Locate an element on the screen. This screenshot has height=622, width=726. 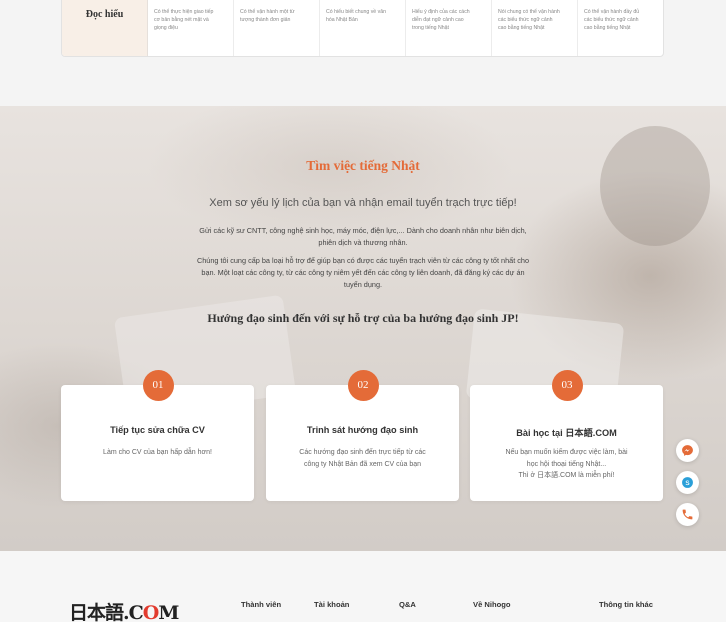
card-title: Tiếp tục sửa chữa CV is located at coordinates (157, 430).